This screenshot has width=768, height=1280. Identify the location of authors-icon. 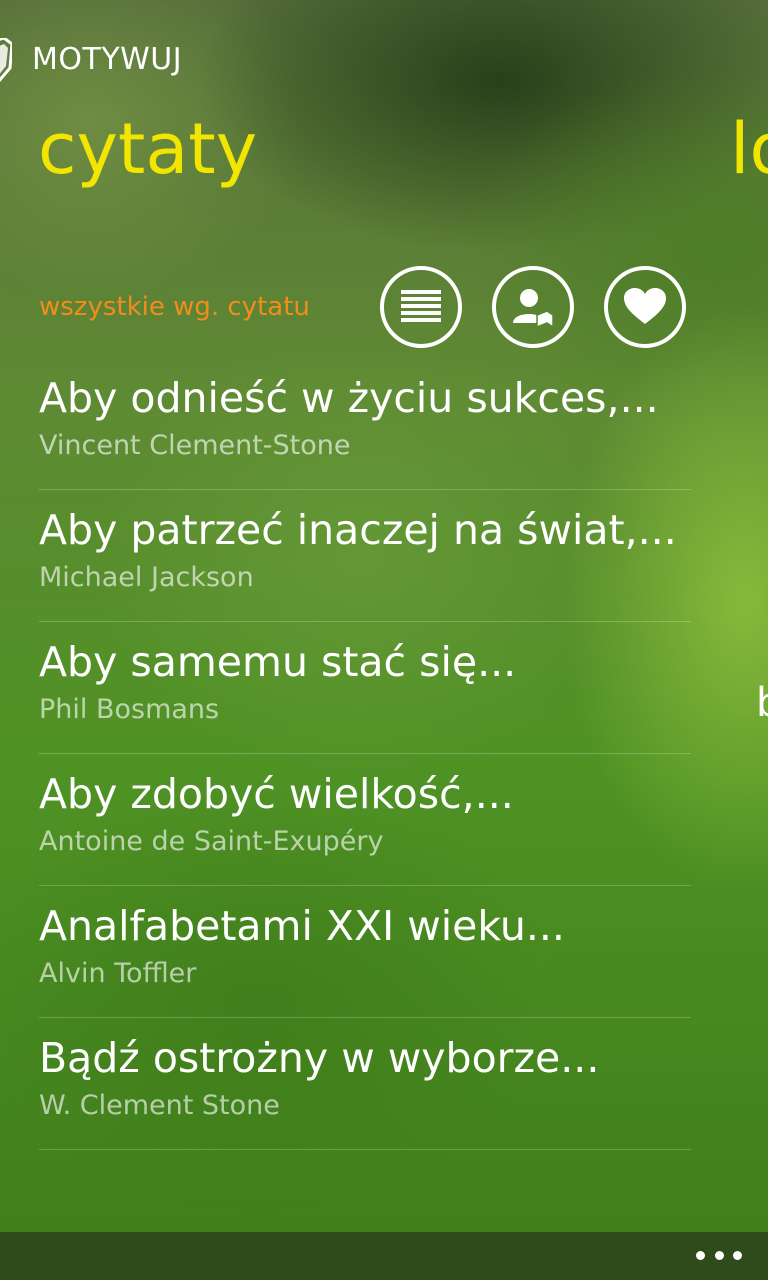
(533, 309).